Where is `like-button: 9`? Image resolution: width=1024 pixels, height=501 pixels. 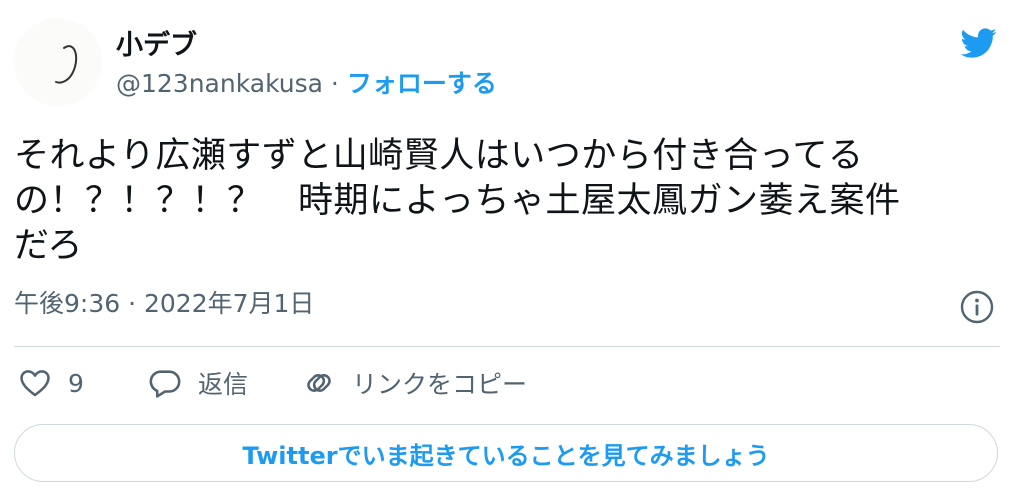
like-button: 9 is located at coordinates (51, 383).